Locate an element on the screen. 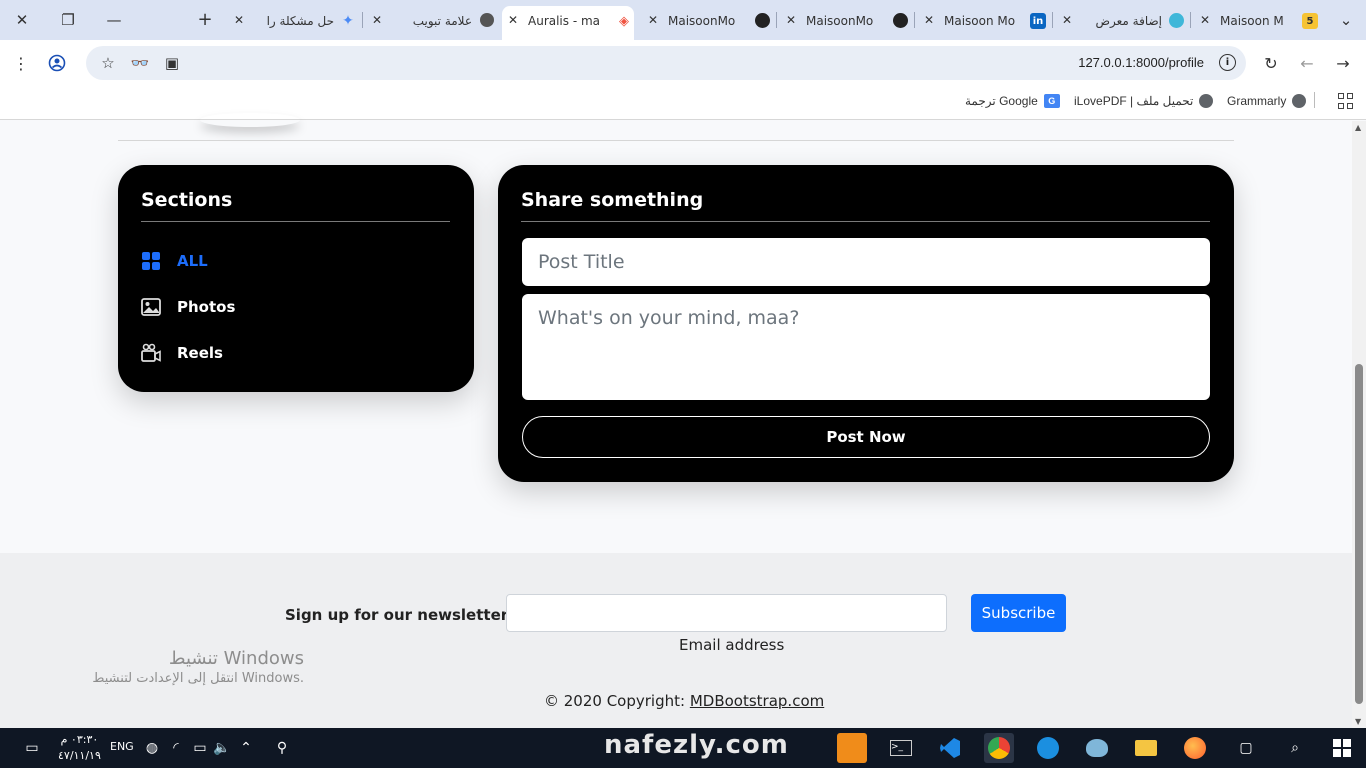  back-arrow-icon: ← is located at coordinates (1307, 63).